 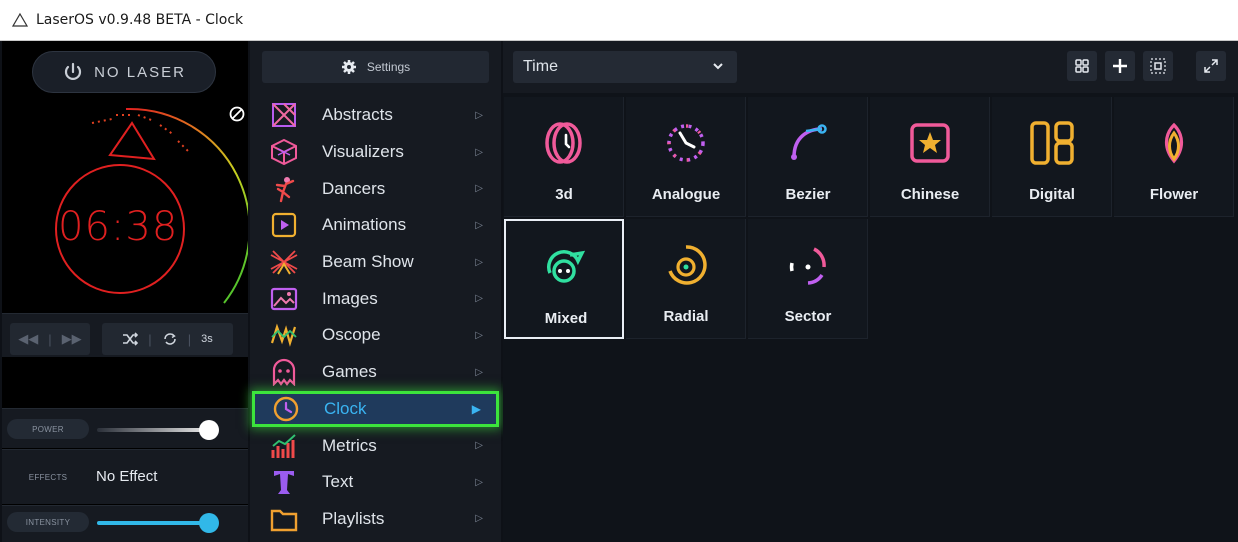 I want to click on add-button, so click(x=1120, y=66).